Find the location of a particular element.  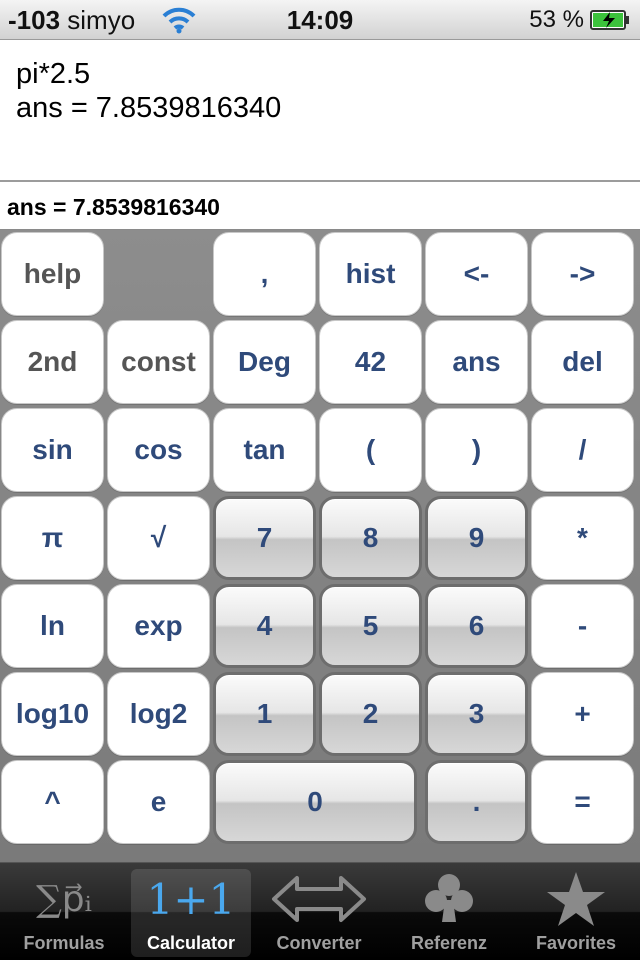

digit-0-button: 0 is located at coordinates (315, 802).